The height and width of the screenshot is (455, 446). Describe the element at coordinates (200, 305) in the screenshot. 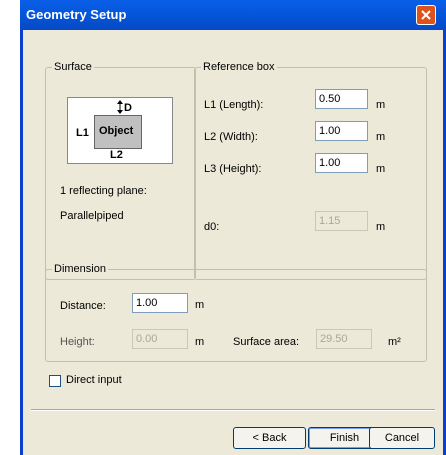

I see `distance-unit: m` at that location.